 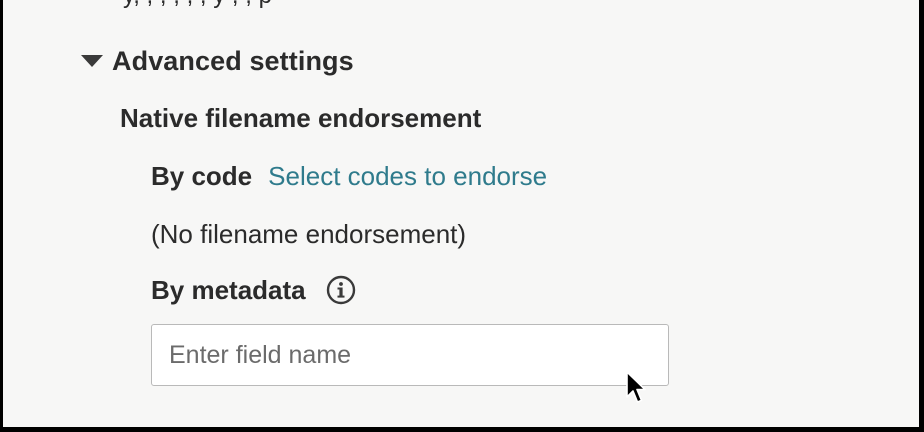 I want to click on caret-down-icon, so click(x=92, y=61).